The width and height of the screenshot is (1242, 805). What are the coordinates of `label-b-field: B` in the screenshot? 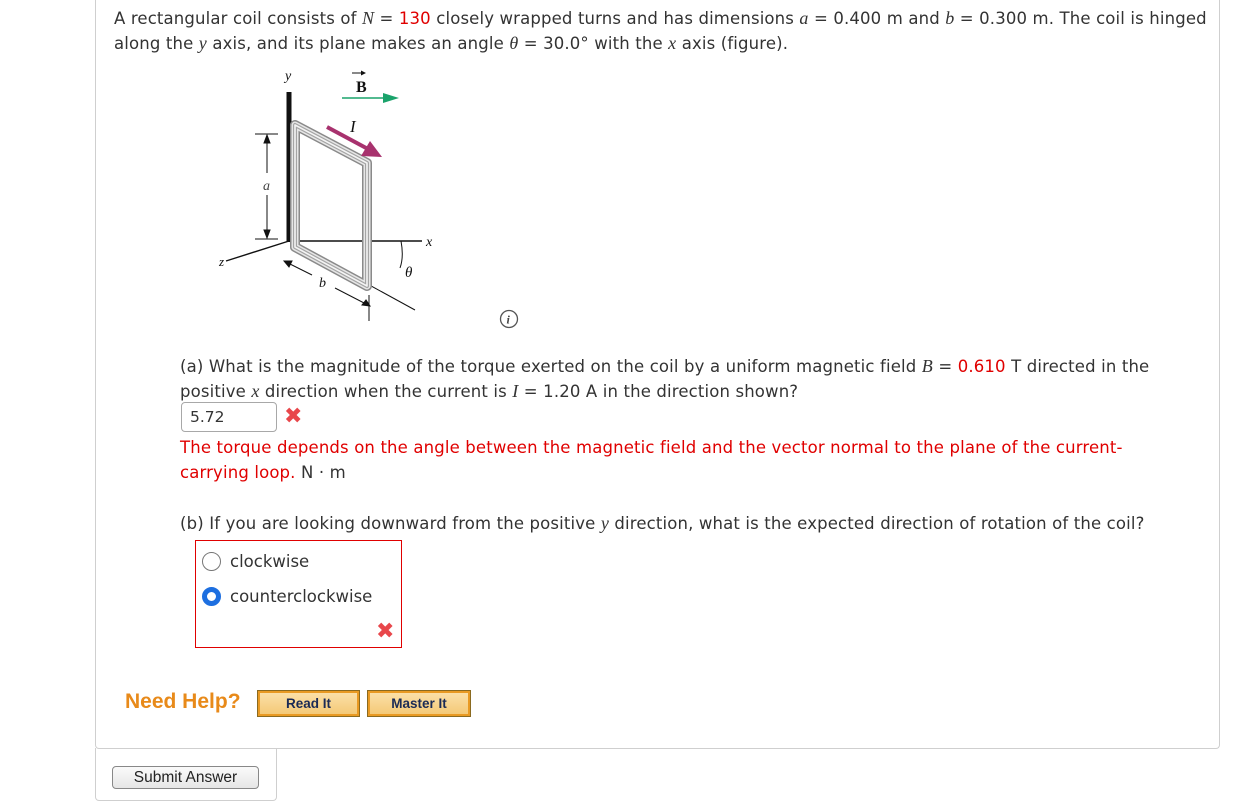 It's located at (361, 87).